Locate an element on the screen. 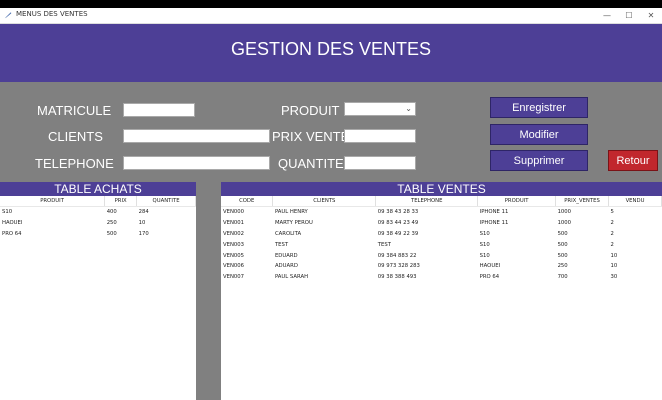 Image resolution: width=662 pixels, height=400 pixels. table-cell: VEN003 is located at coordinates (234, 244).